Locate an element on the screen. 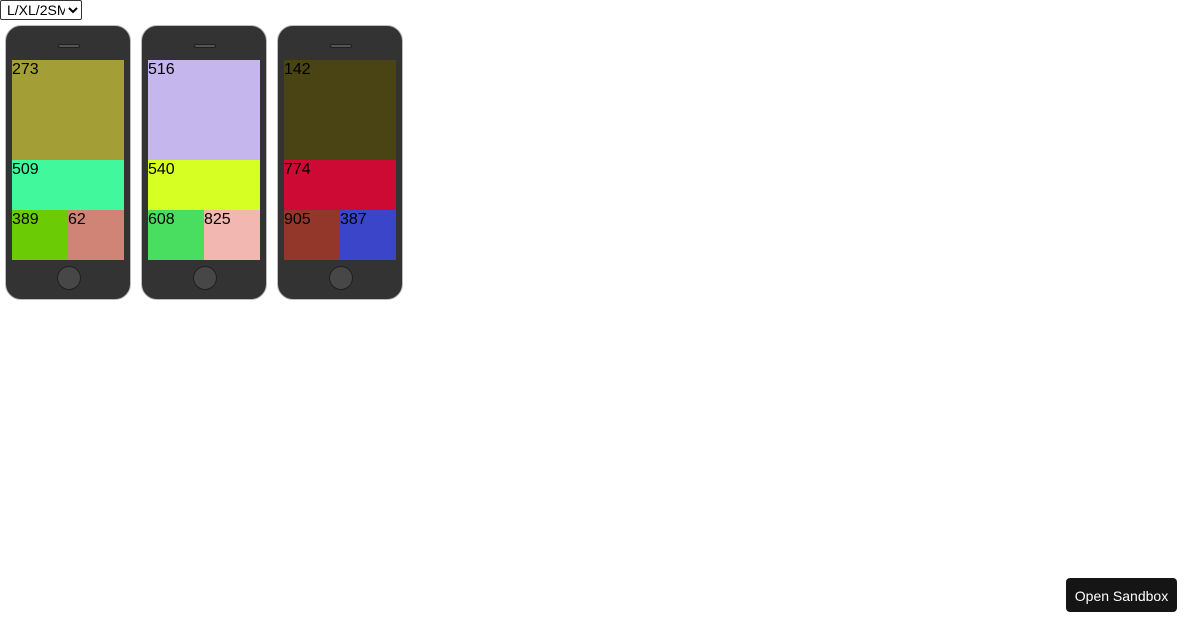 This screenshot has width=1200, height=630. phone-screen: 516 540 608 825 is located at coordinates (204, 160).